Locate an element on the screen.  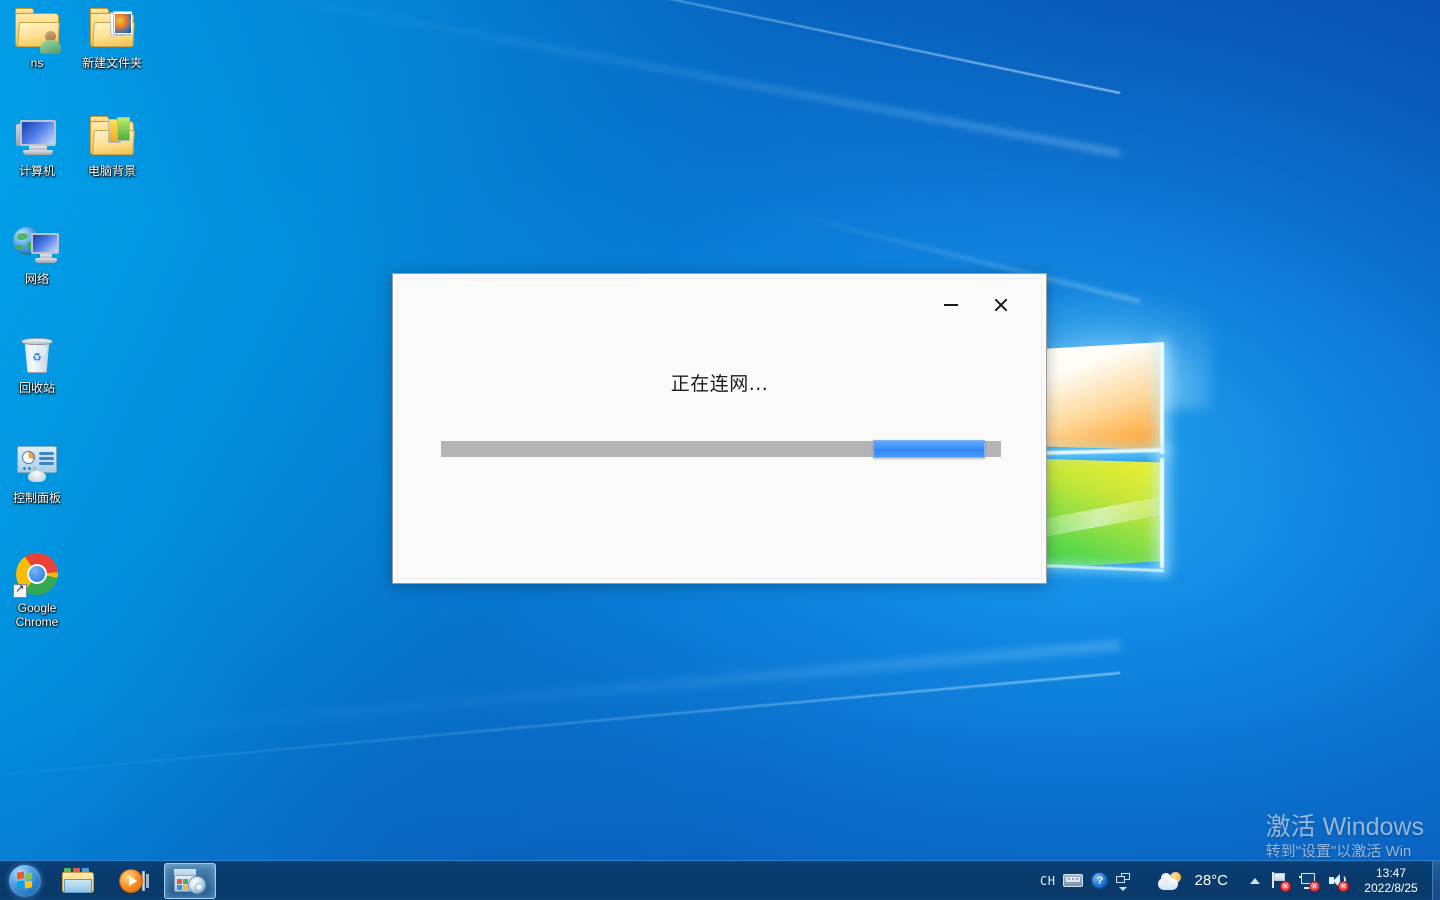
temperature-label: 28°C is located at coordinates (1211, 880).